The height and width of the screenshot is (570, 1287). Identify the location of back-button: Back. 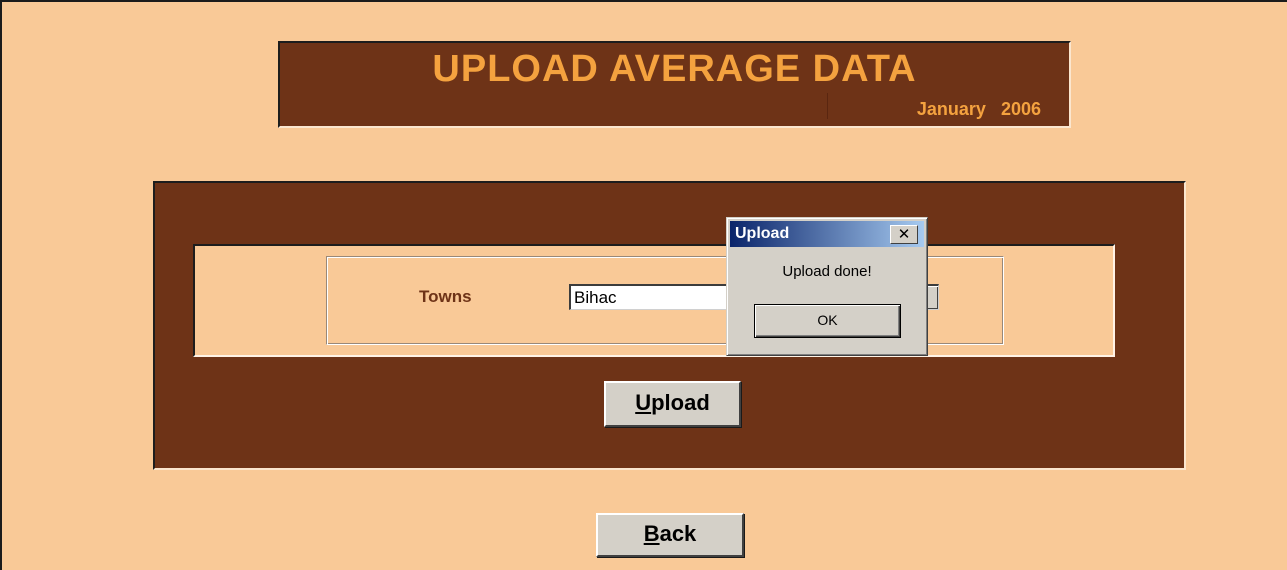
(670, 535).